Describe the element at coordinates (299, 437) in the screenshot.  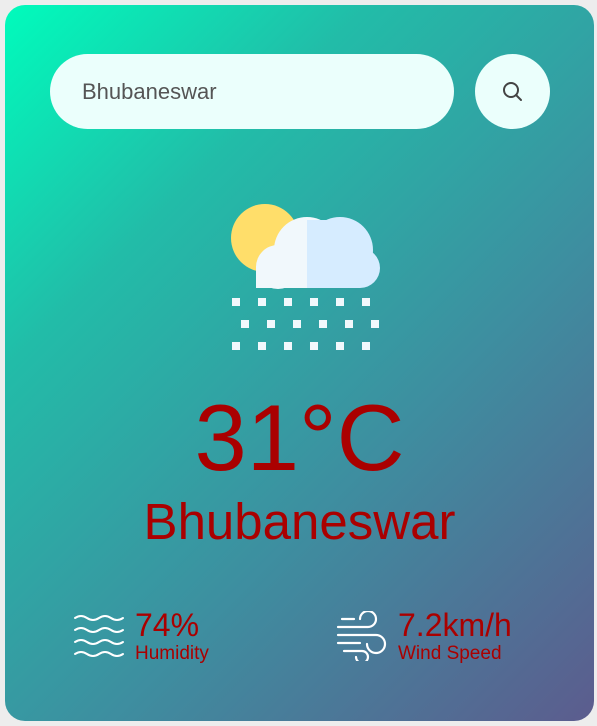
I see `temperature: 31°C` at that location.